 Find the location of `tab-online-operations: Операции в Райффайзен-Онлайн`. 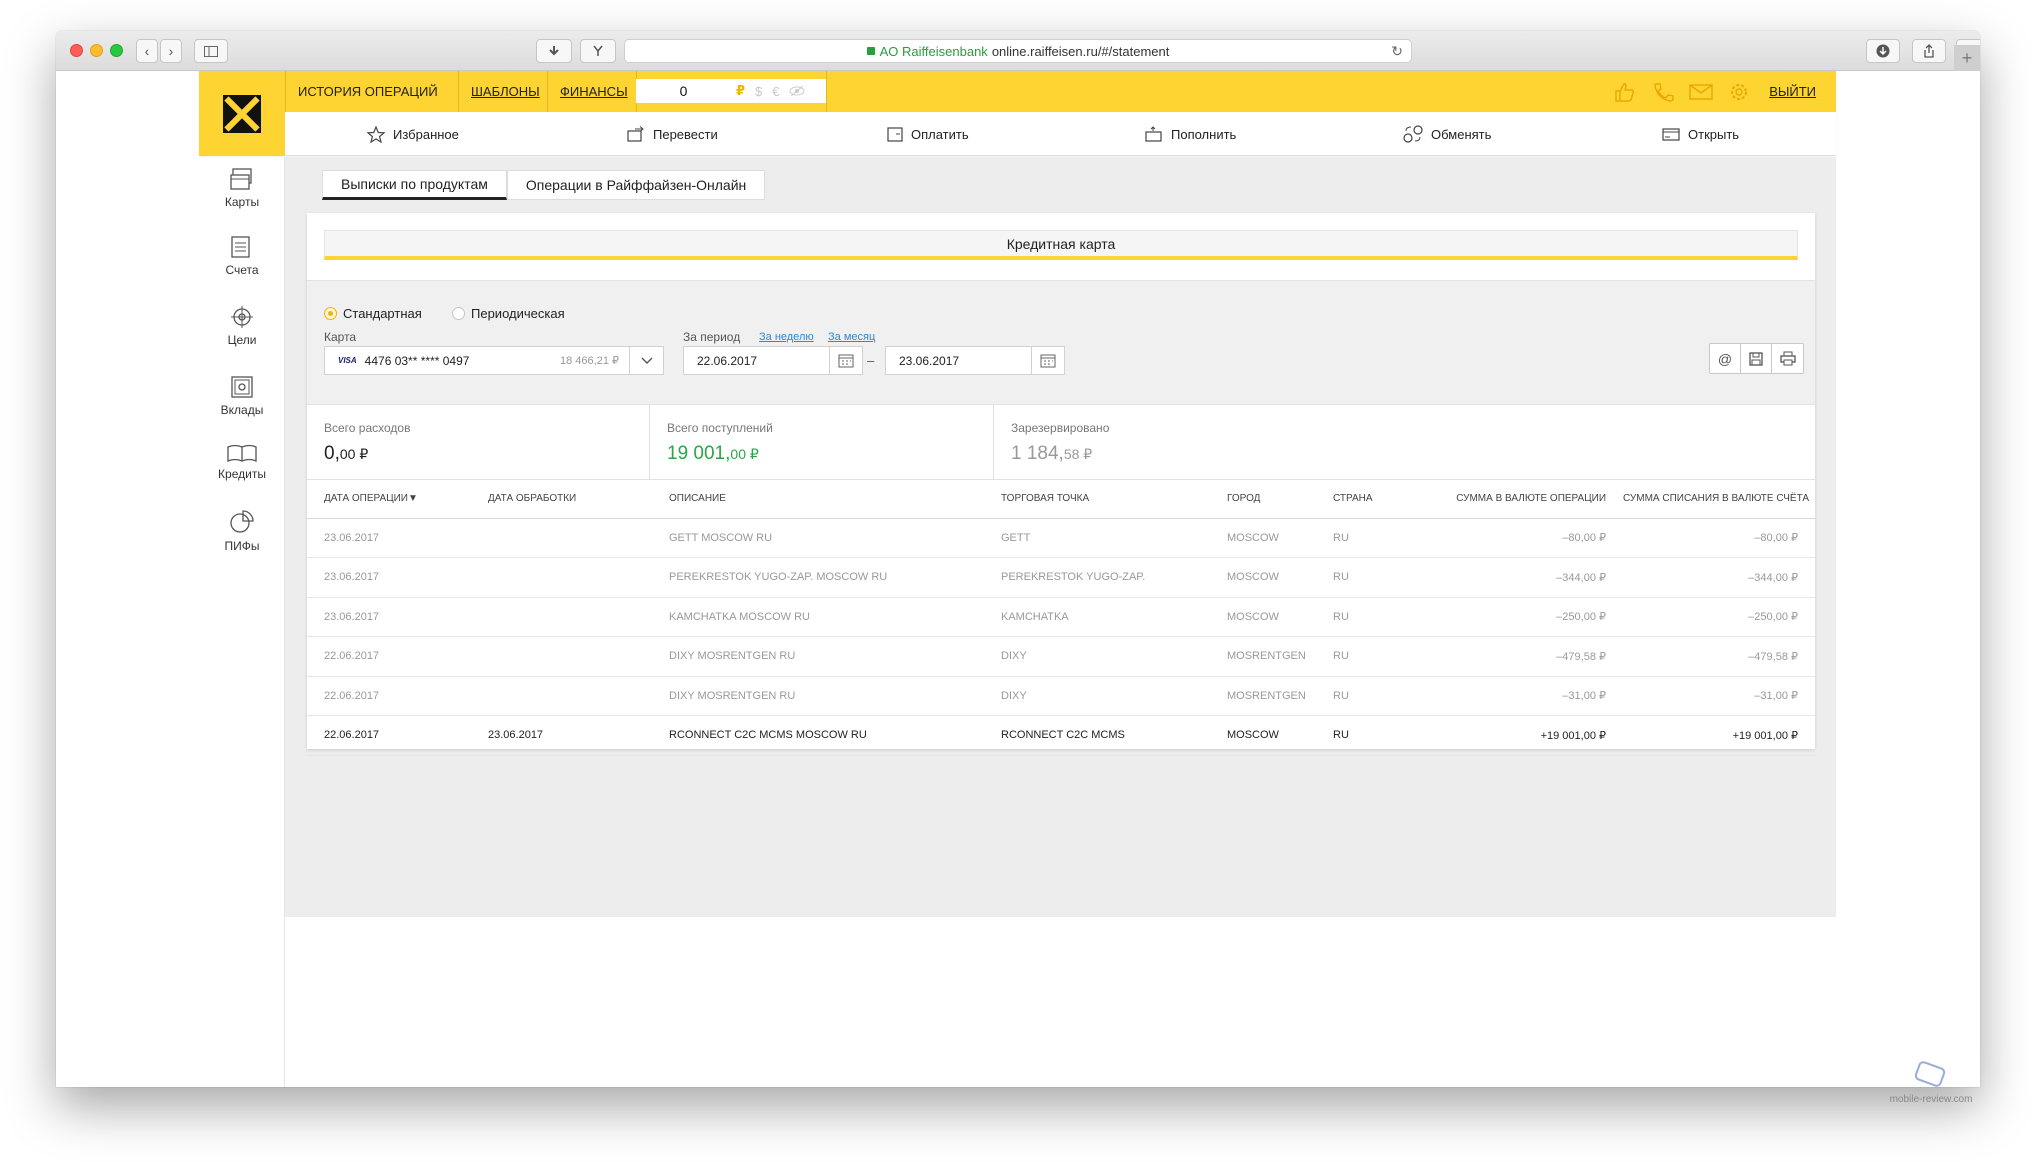

tab-online-operations: Операции в Райффайзен-Онлайн is located at coordinates (636, 185).